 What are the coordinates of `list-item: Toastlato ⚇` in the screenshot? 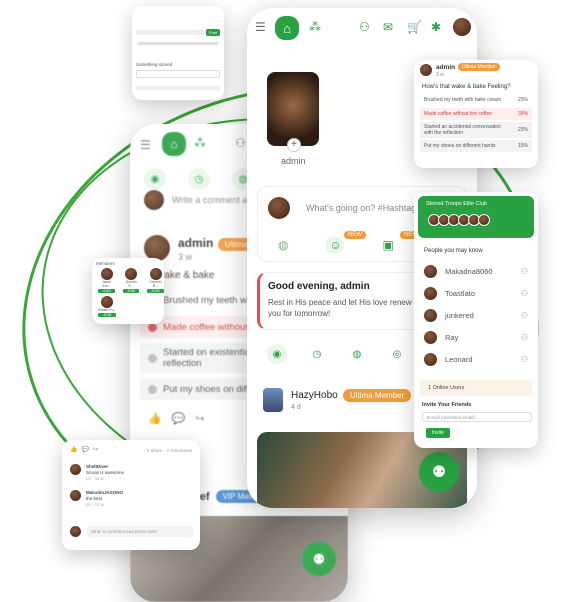 It's located at (476, 293).